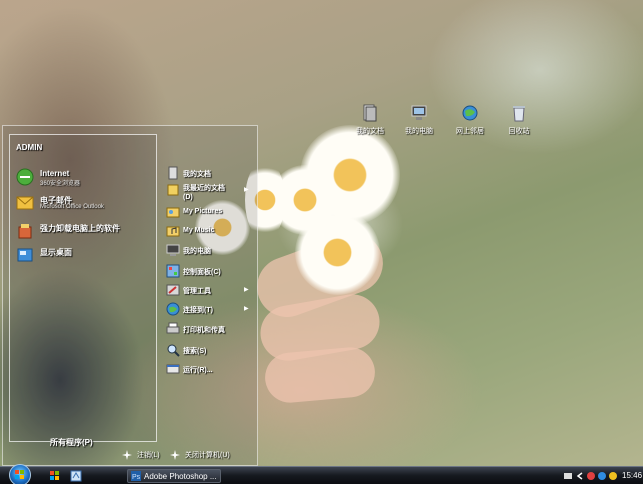  I want to click on right-item-my-documents: 我的文档, so click(211, 175).